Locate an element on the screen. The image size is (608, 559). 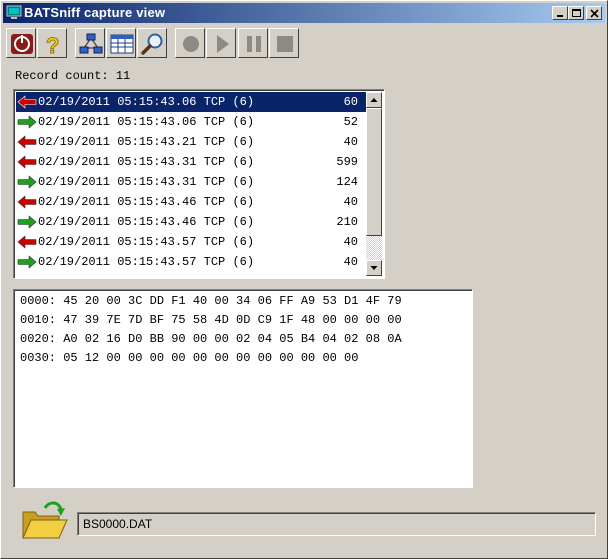
record-count-label: Record count: 11 is located at coordinates (73, 76).